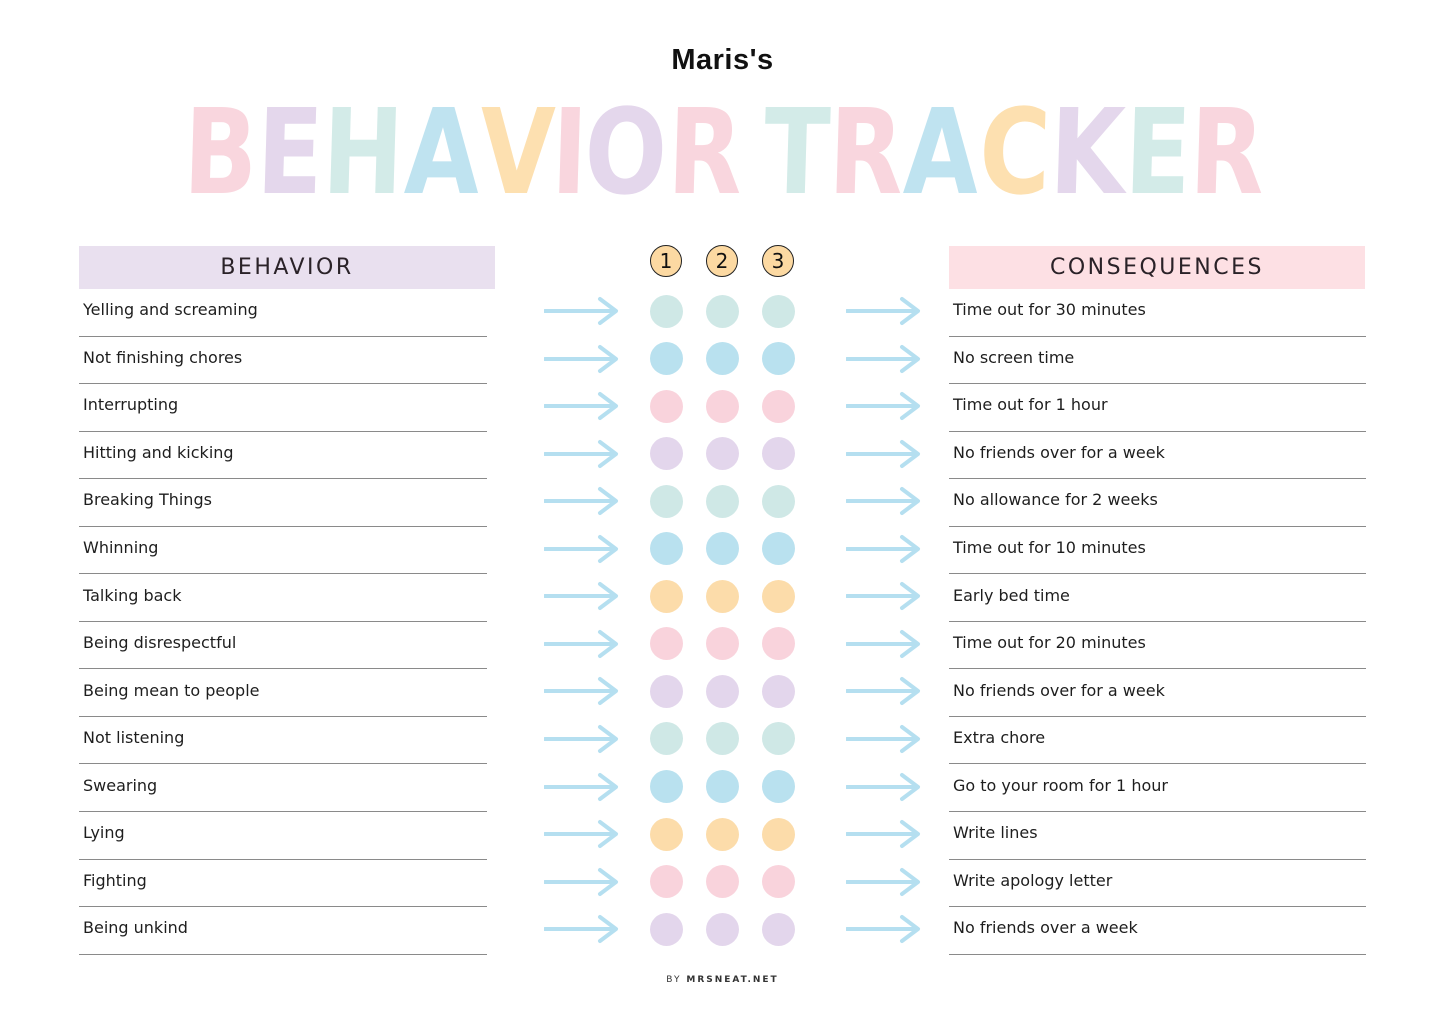 This screenshot has height=1022, width=1445. Describe the element at coordinates (170, 310) in the screenshot. I see `behavior-text: Yelling and screaming` at that location.